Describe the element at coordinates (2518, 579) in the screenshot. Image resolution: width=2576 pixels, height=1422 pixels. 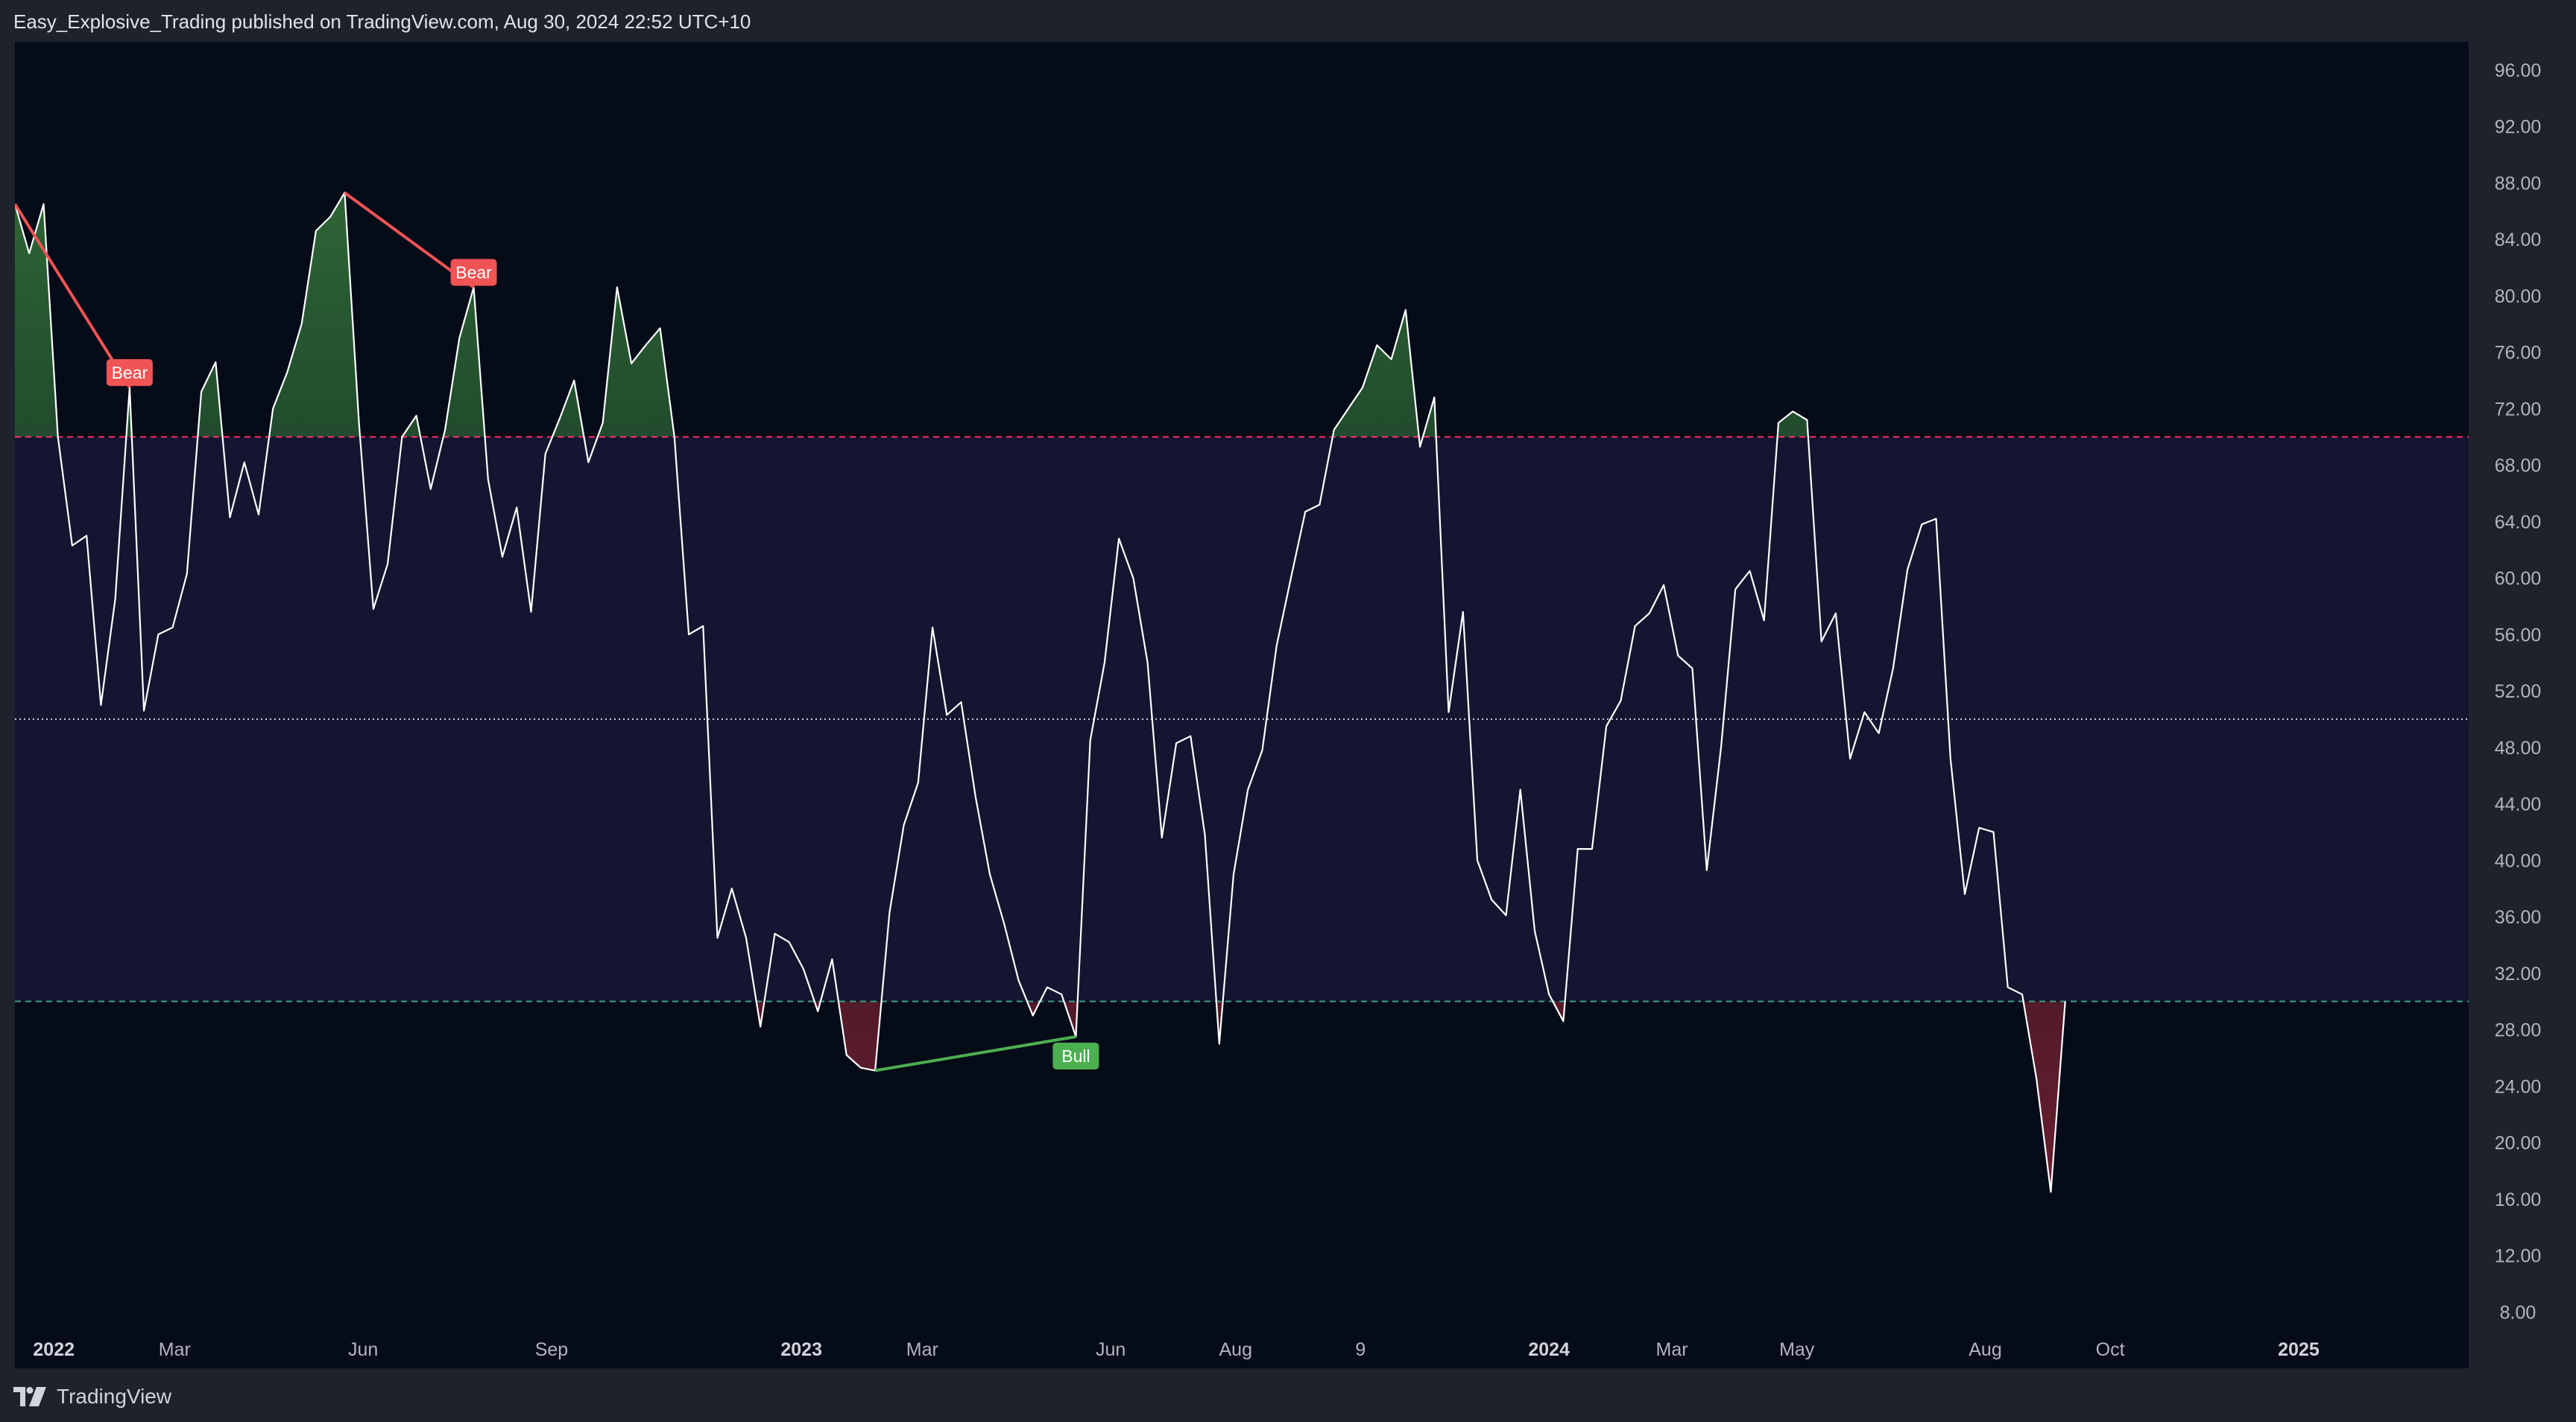
I see `y-tick-label: 60.00` at that location.